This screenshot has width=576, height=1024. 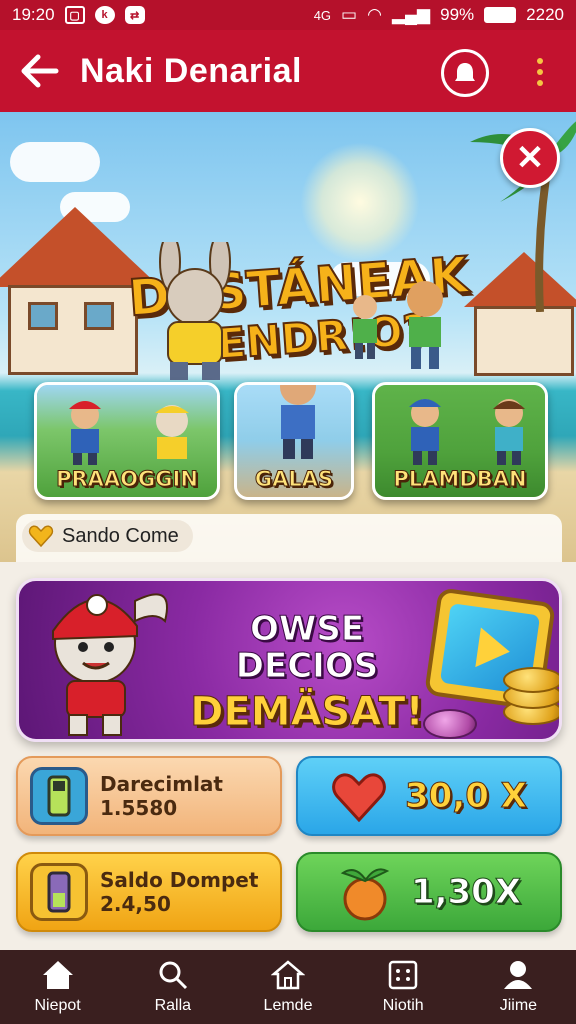 What do you see at coordinates (195, 311) in the screenshot?
I see `rabbit-mascot` at bounding box center [195, 311].